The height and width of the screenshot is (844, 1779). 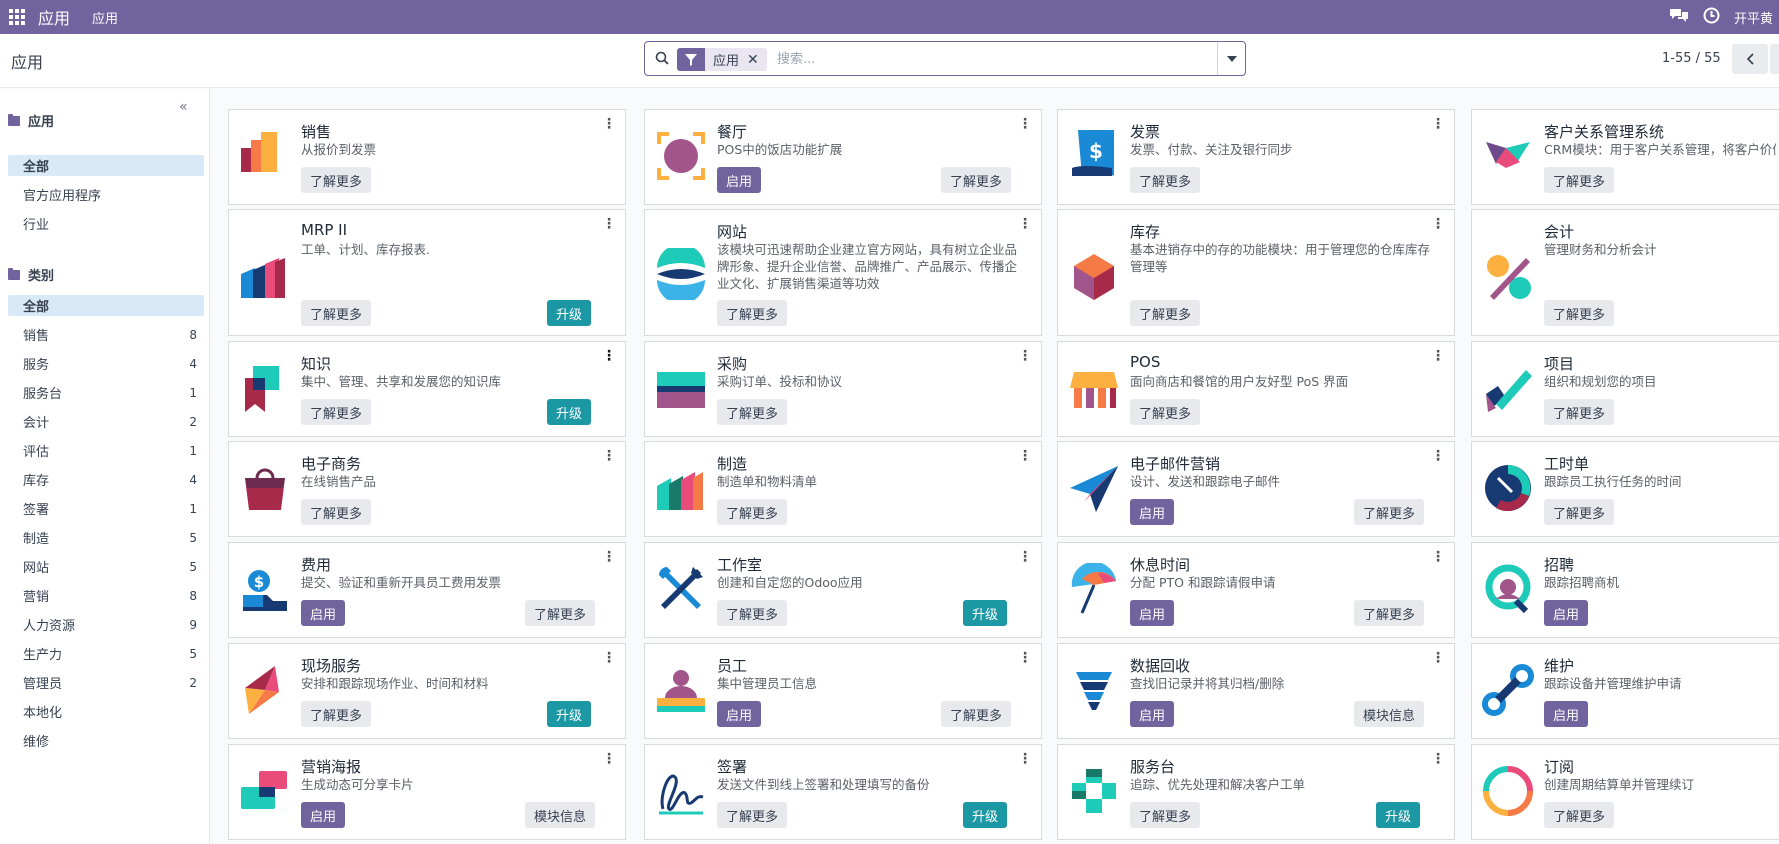 What do you see at coordinates (1625, 489) in the screenshot?
I see `app-card: 工时单 跟踪员工执行任务的时间 了解更多` at bounding box center [1625, 489].